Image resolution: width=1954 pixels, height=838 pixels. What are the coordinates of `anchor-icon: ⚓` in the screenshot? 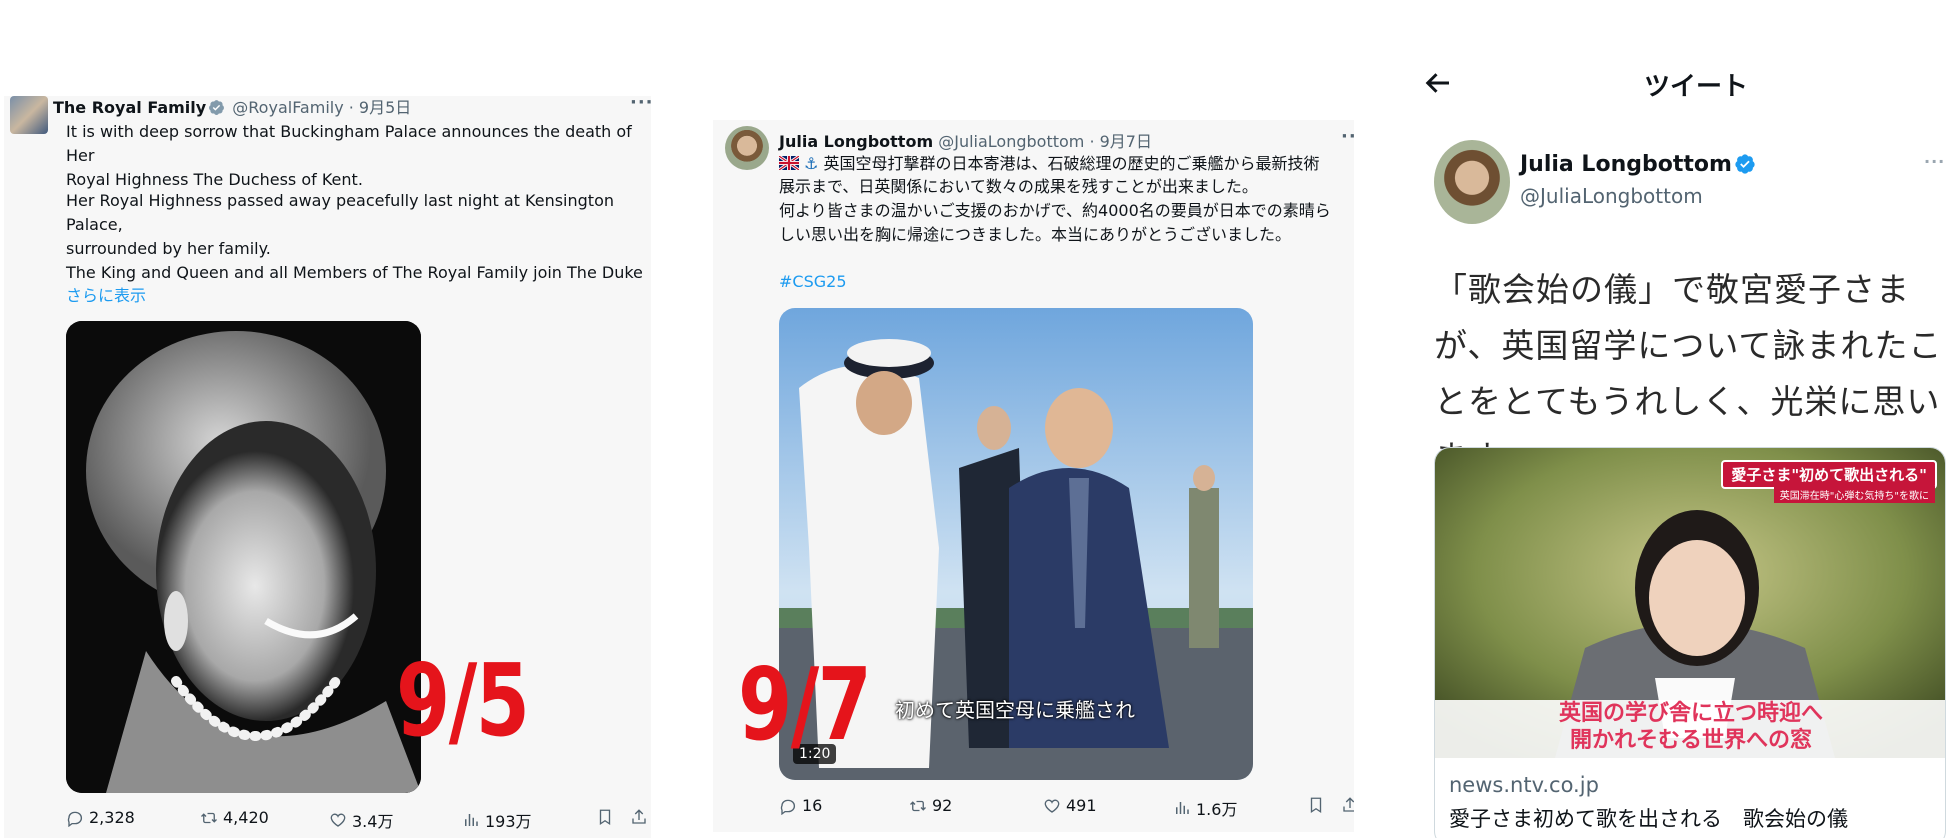 It's located at (811, 163).